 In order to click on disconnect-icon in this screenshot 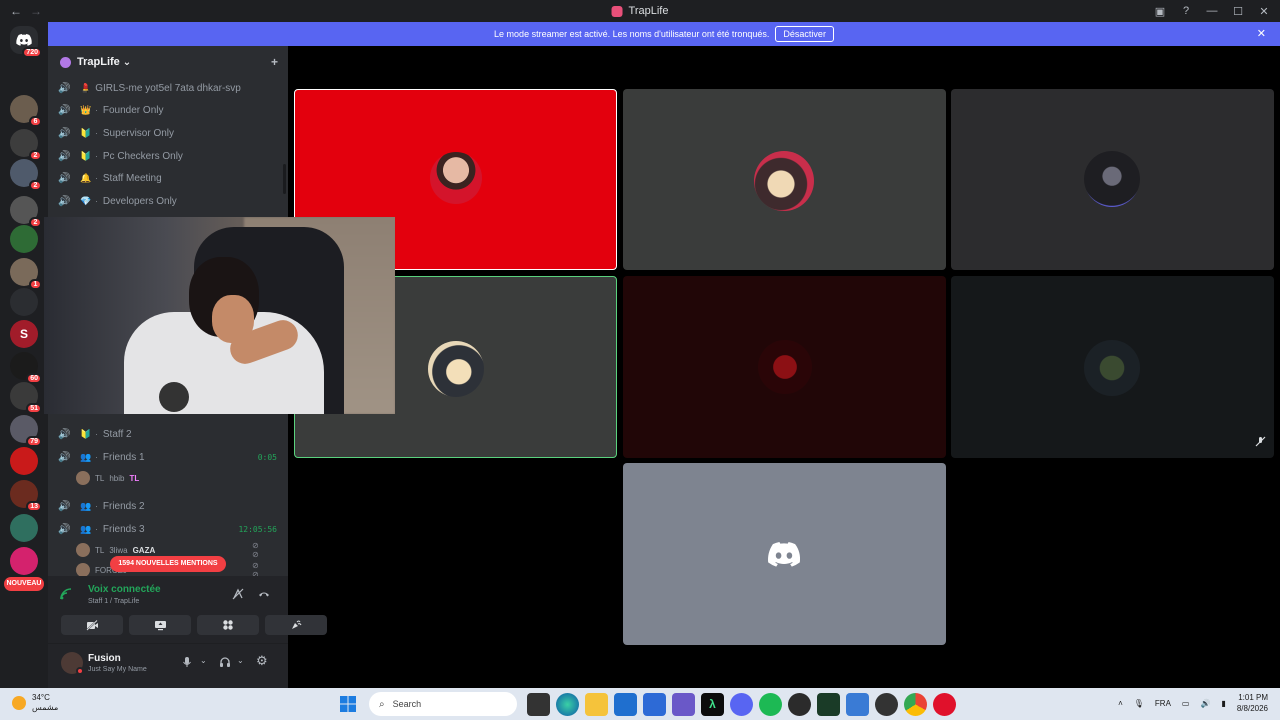, I will do `click(264, 595)`.